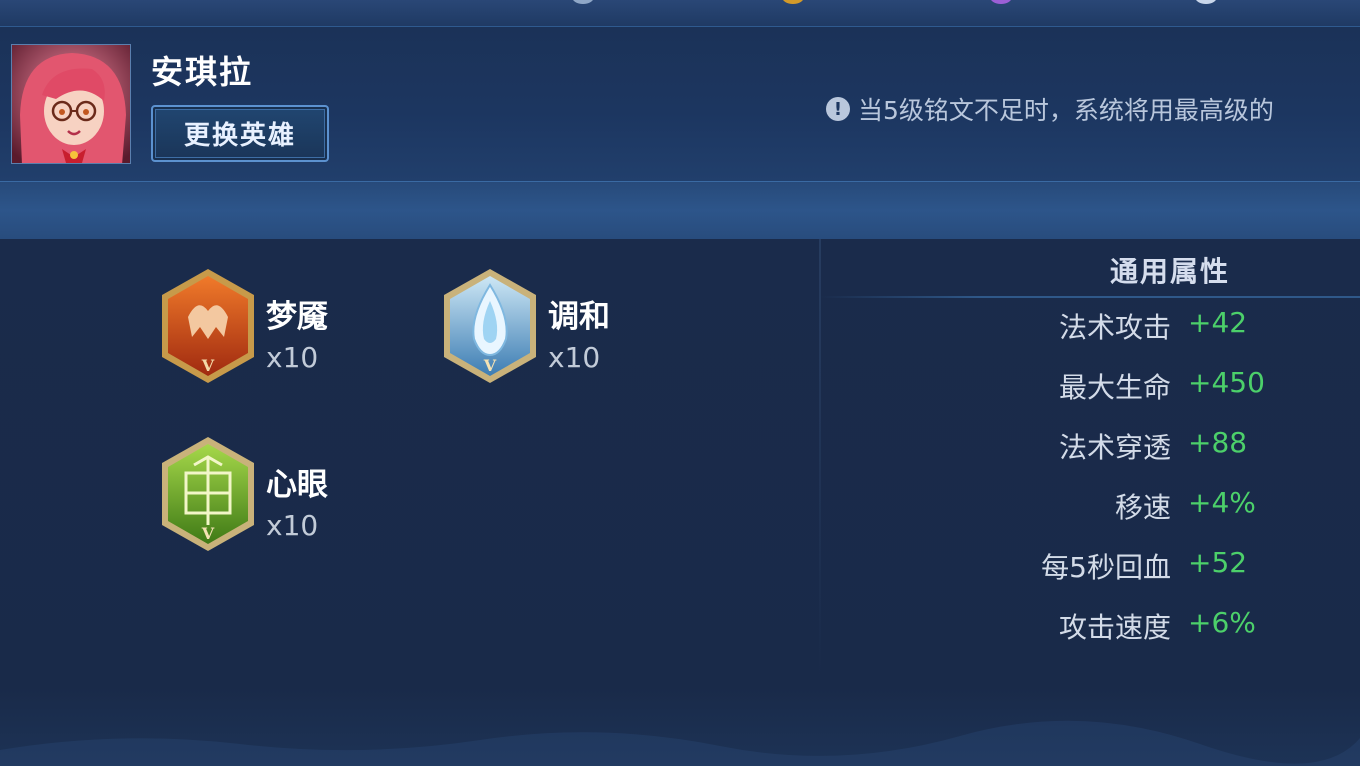  What do you see at coordinates (1170, 271) in the screenshot?
I see `attributes-title: 通用属性` at bounding box center [1170, 271].